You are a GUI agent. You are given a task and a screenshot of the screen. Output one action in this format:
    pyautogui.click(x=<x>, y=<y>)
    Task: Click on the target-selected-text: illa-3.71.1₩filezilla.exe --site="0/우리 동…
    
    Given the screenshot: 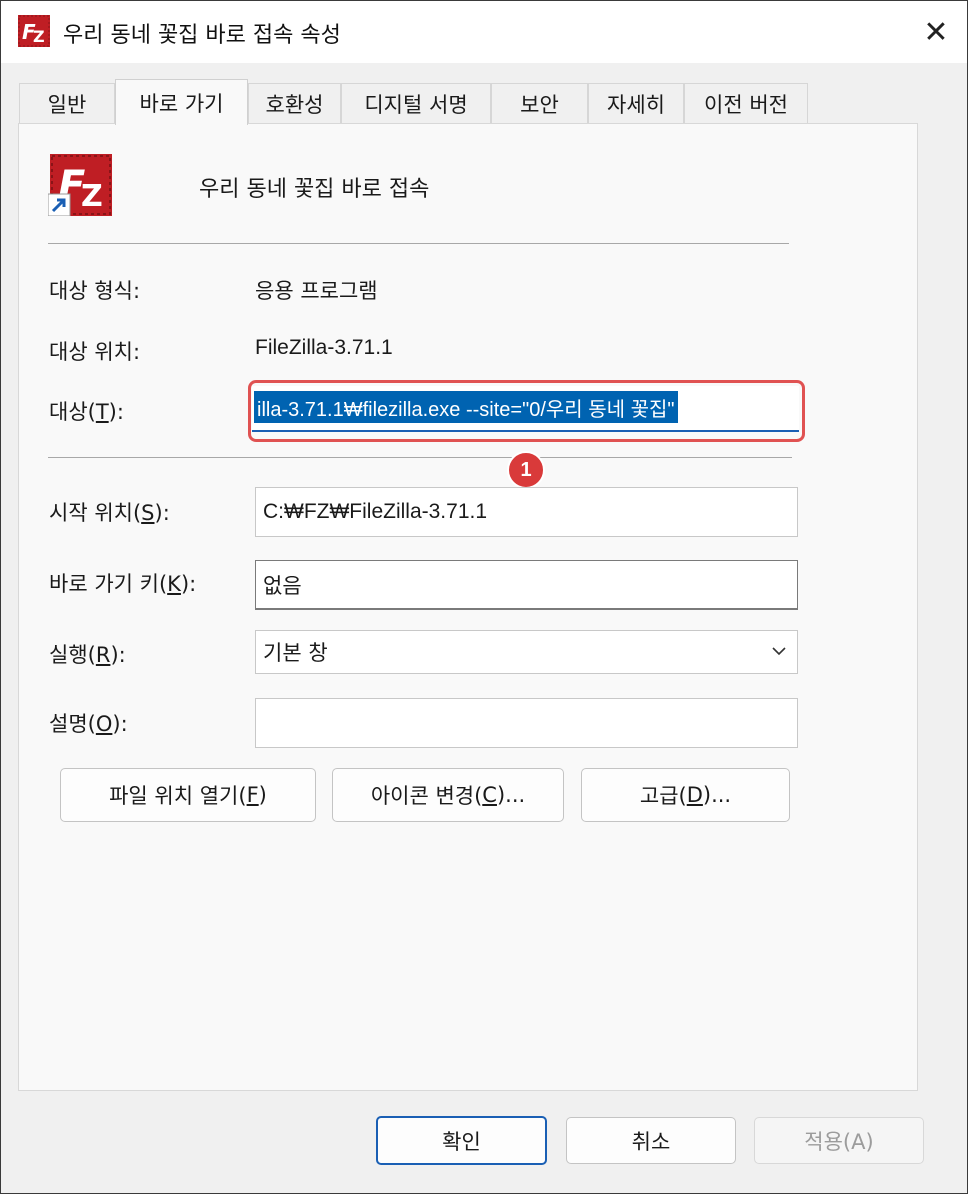 What is the action you would take?
    pyautogui.click(x=466, y=407)
    